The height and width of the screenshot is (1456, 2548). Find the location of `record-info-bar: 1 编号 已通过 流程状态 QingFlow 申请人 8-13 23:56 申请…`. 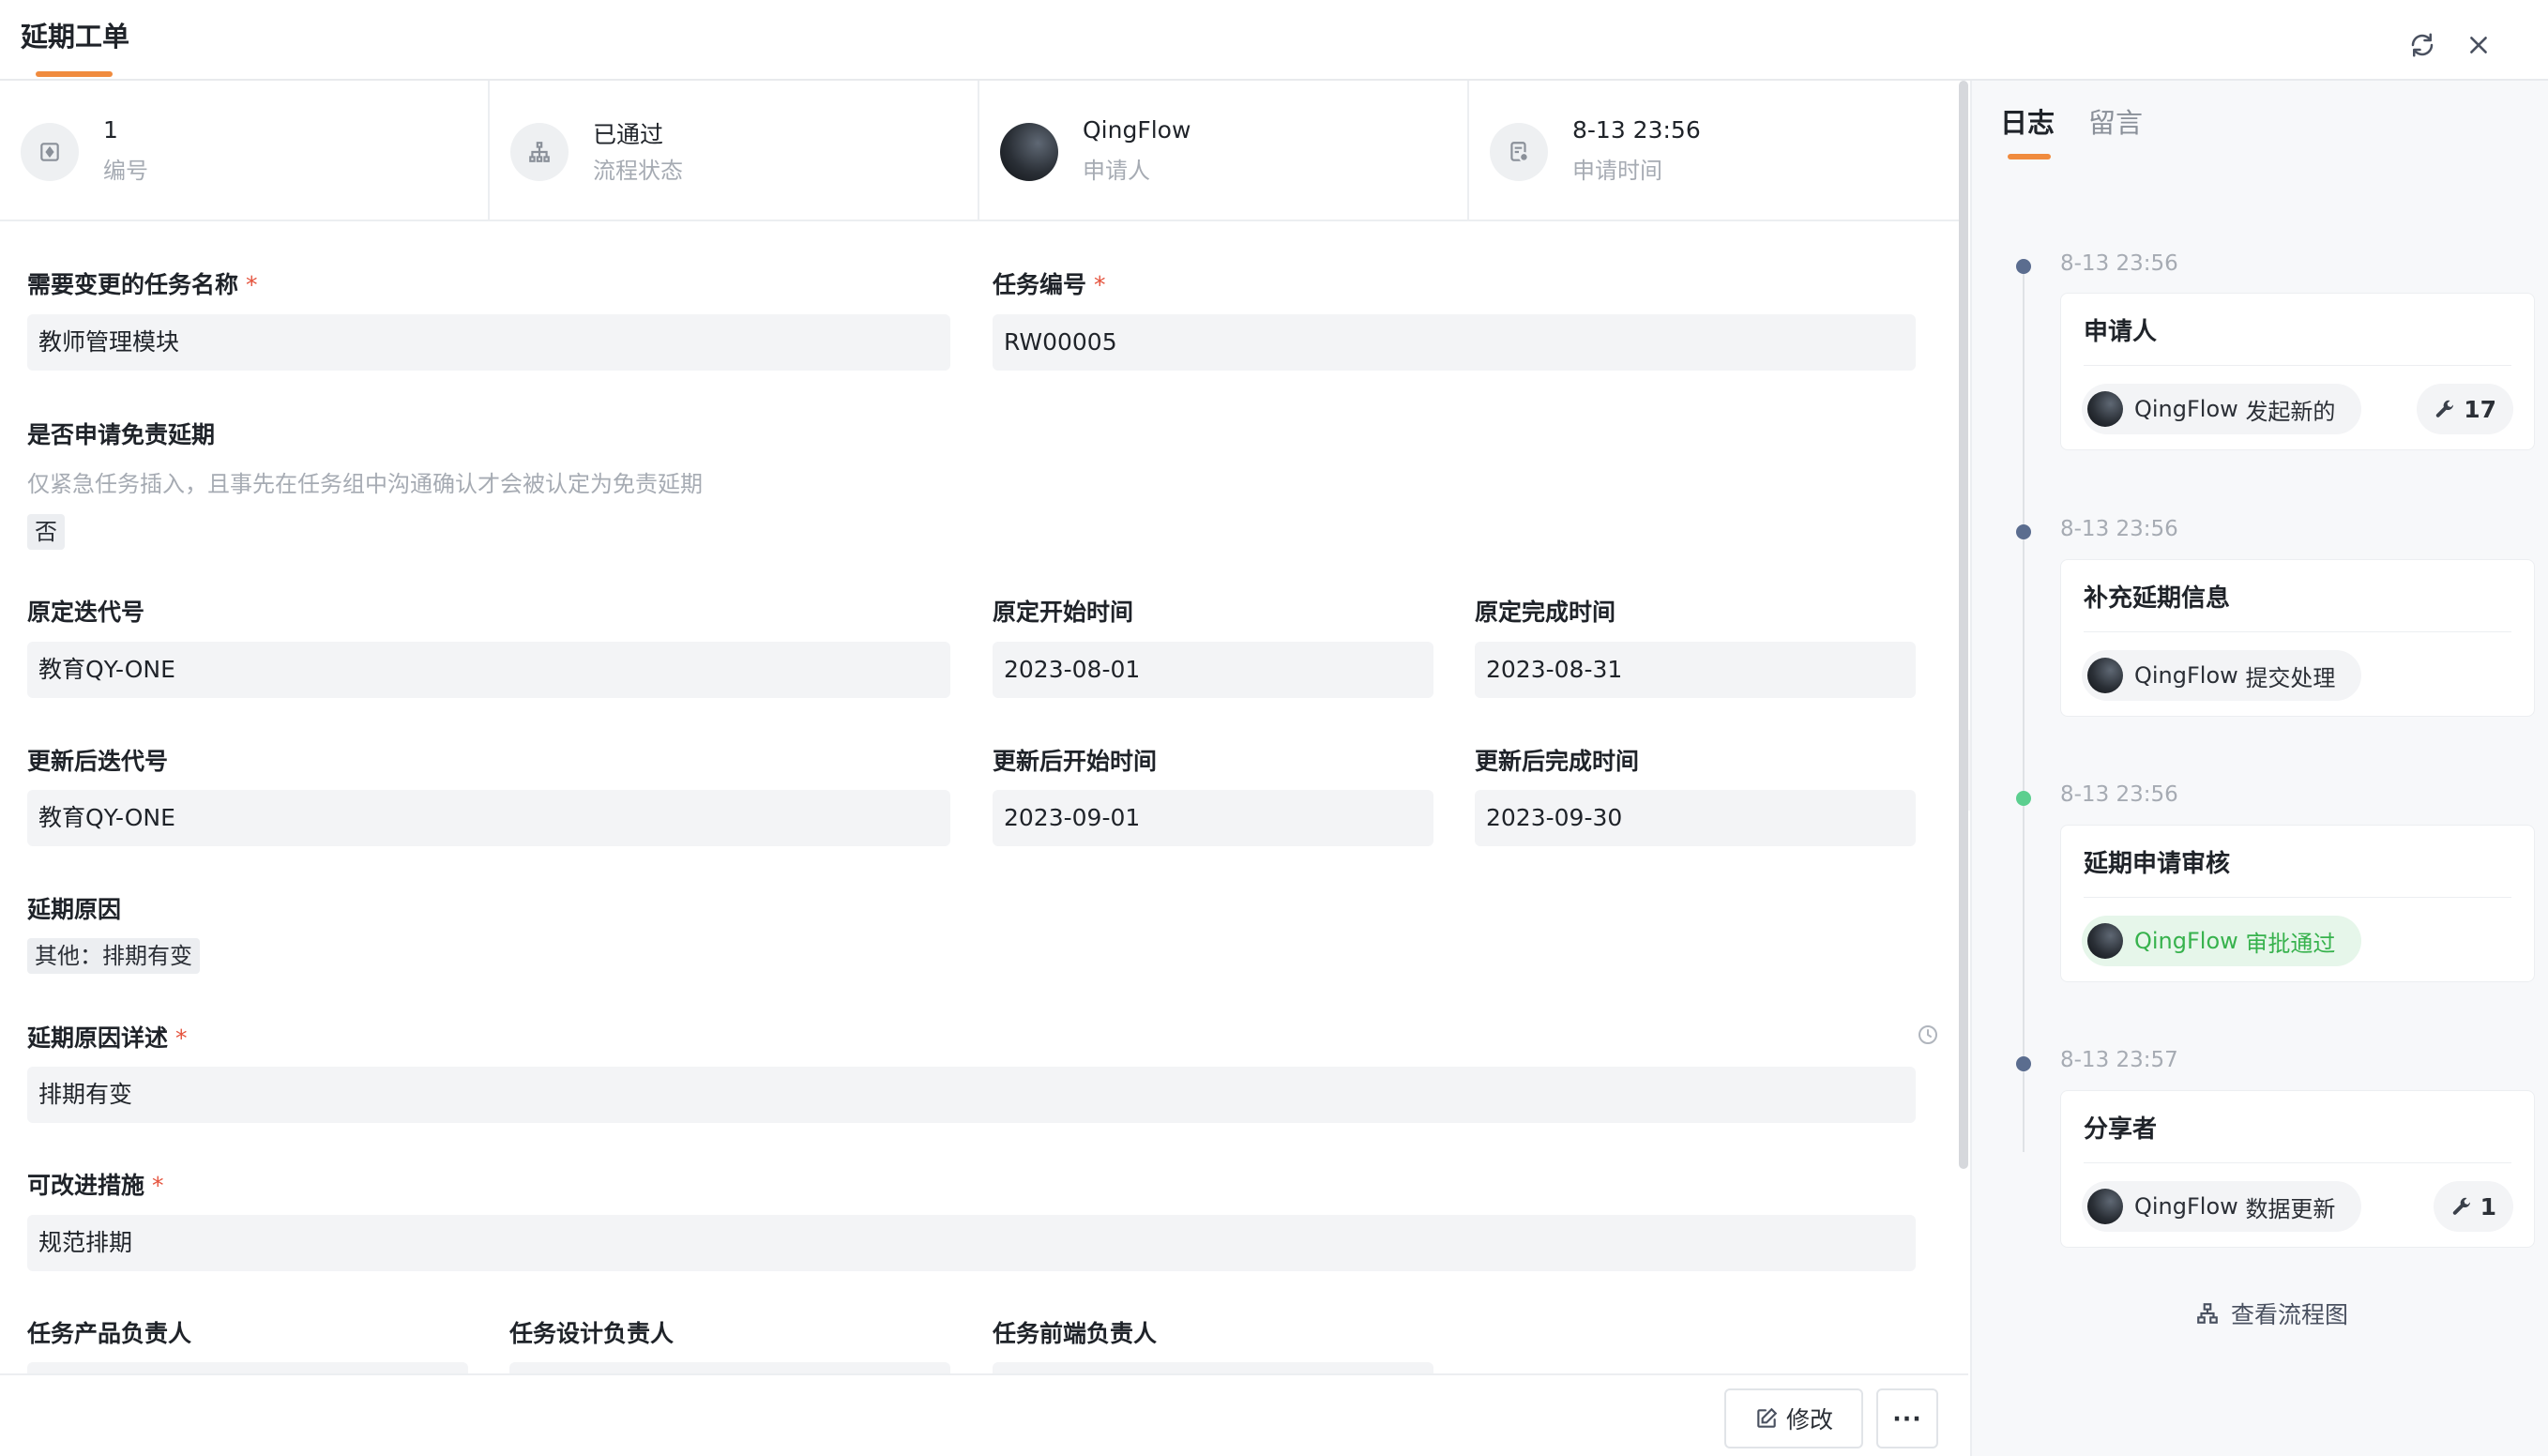

record-info-bar: 1 编号 已通过 流程状态 QingFlow 申请人 8-13 23:56 申请… is located at coordinates (979, 151).